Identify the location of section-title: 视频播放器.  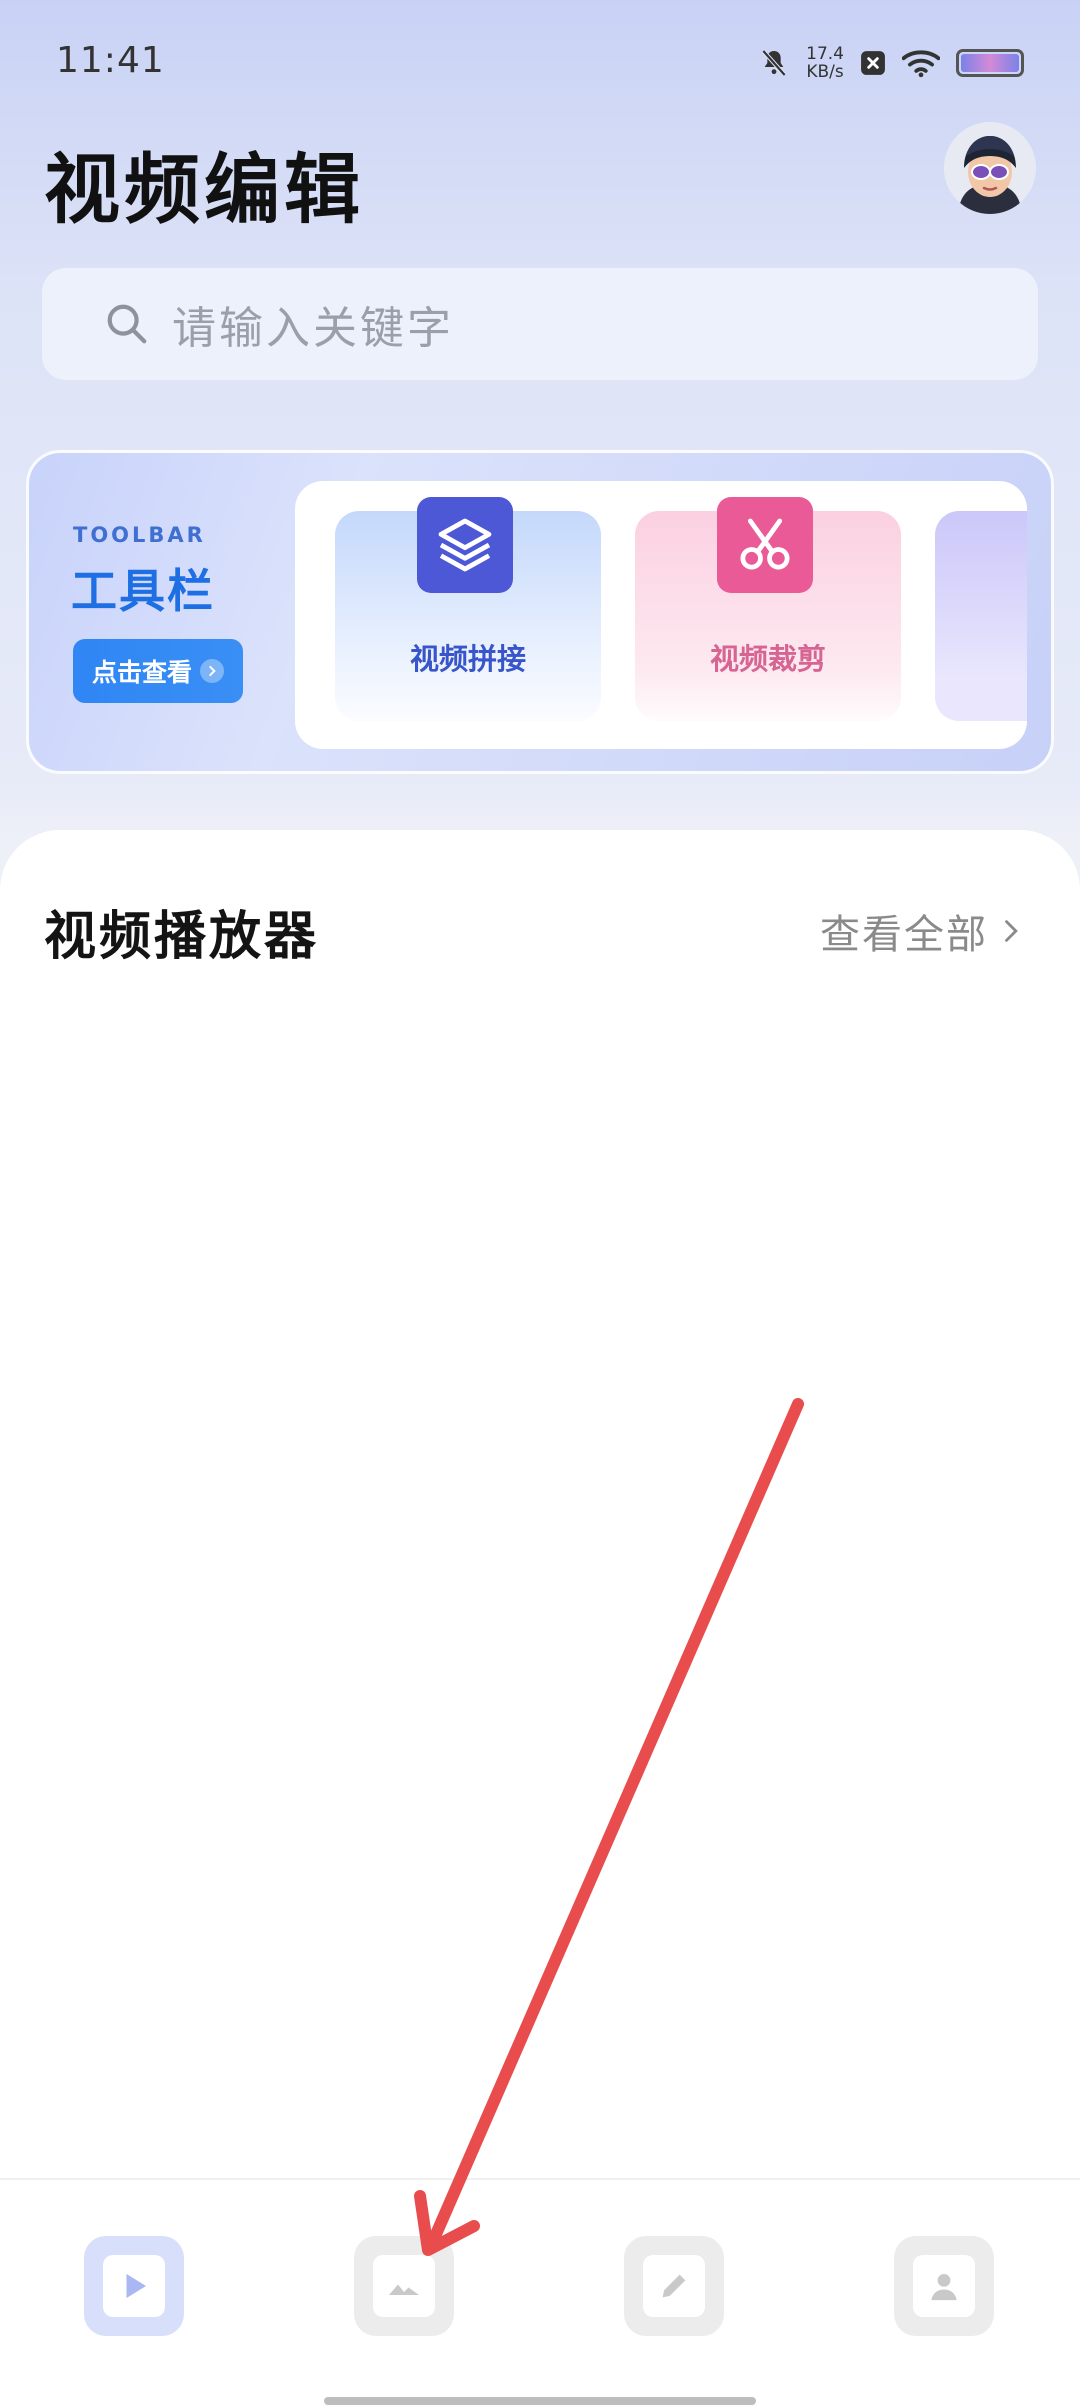
(182, 937).